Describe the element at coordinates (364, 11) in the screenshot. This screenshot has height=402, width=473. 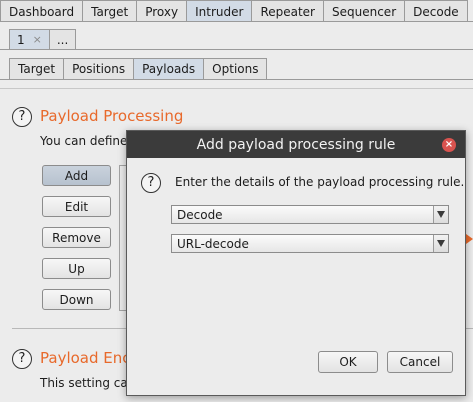
I see `tab-sequencer: Sequencer` at that location.